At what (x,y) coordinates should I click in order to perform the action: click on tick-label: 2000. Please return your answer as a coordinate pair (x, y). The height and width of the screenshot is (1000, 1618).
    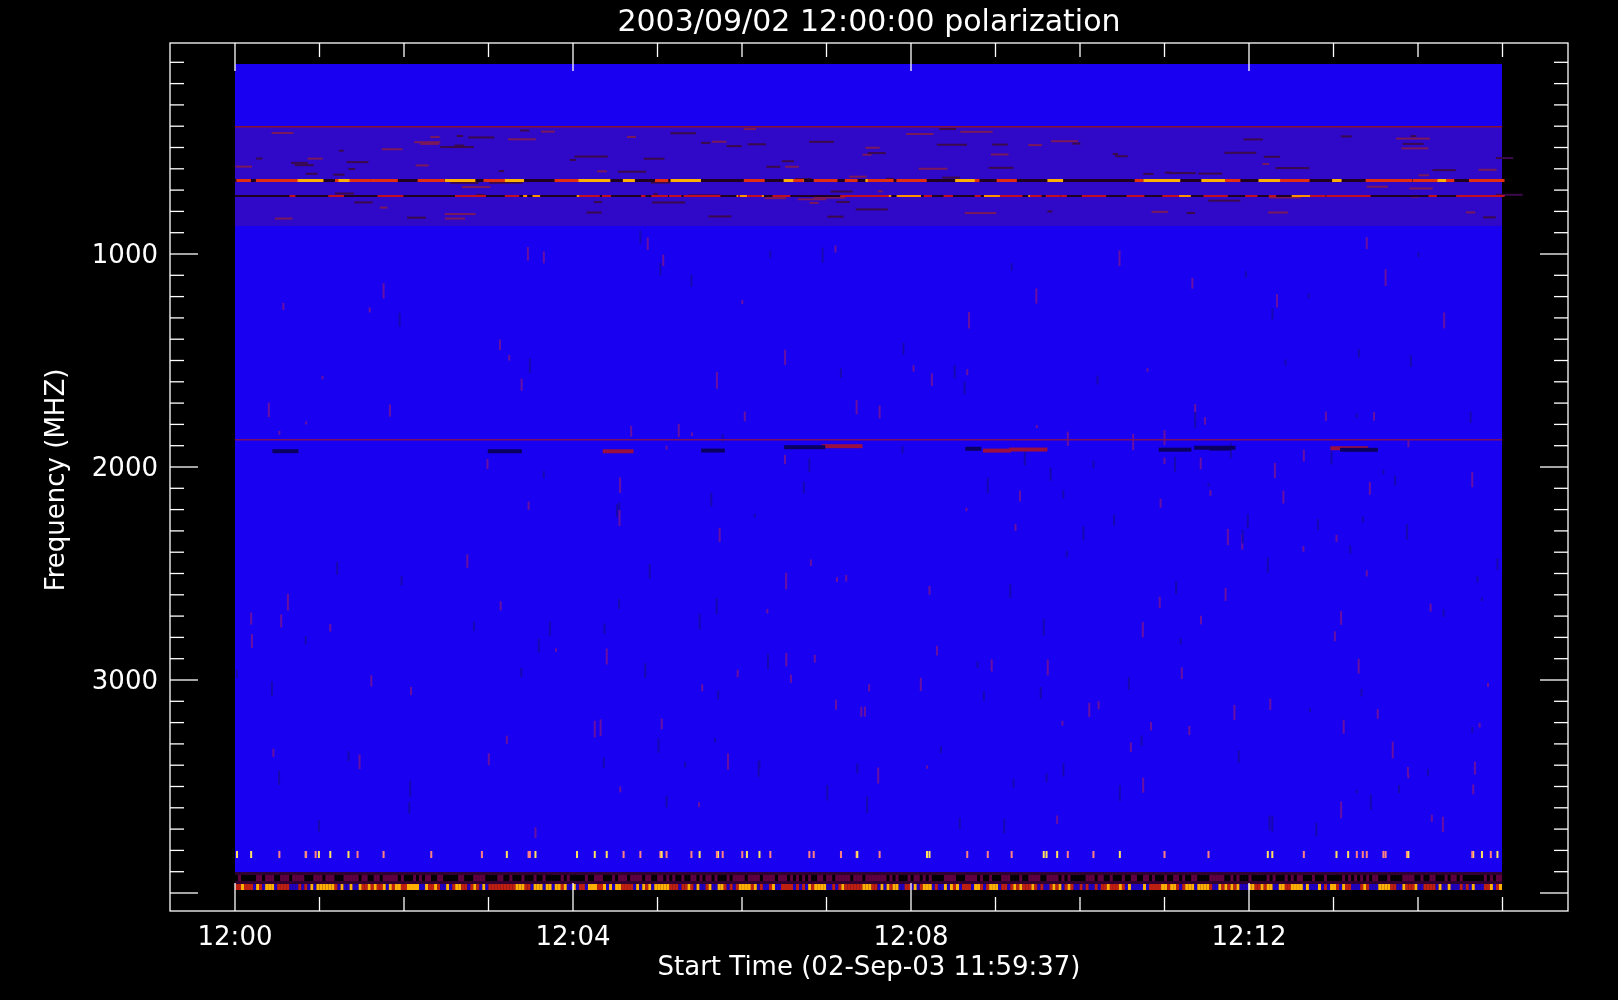
    Looking at the image, I should click on (124, 467).